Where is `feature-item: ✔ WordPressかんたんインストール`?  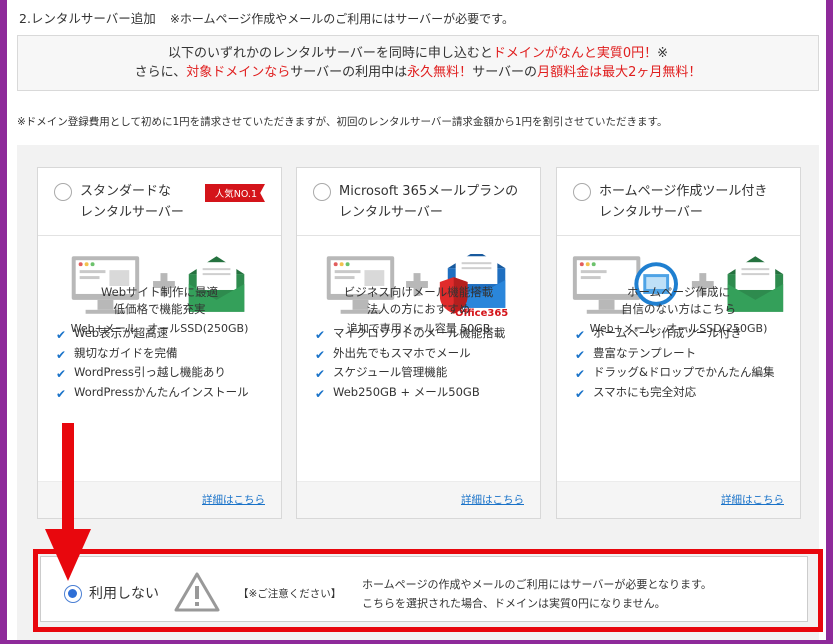 feature-item: ✔ WordPressかんたんインストール is located at coordinates (151, 393).